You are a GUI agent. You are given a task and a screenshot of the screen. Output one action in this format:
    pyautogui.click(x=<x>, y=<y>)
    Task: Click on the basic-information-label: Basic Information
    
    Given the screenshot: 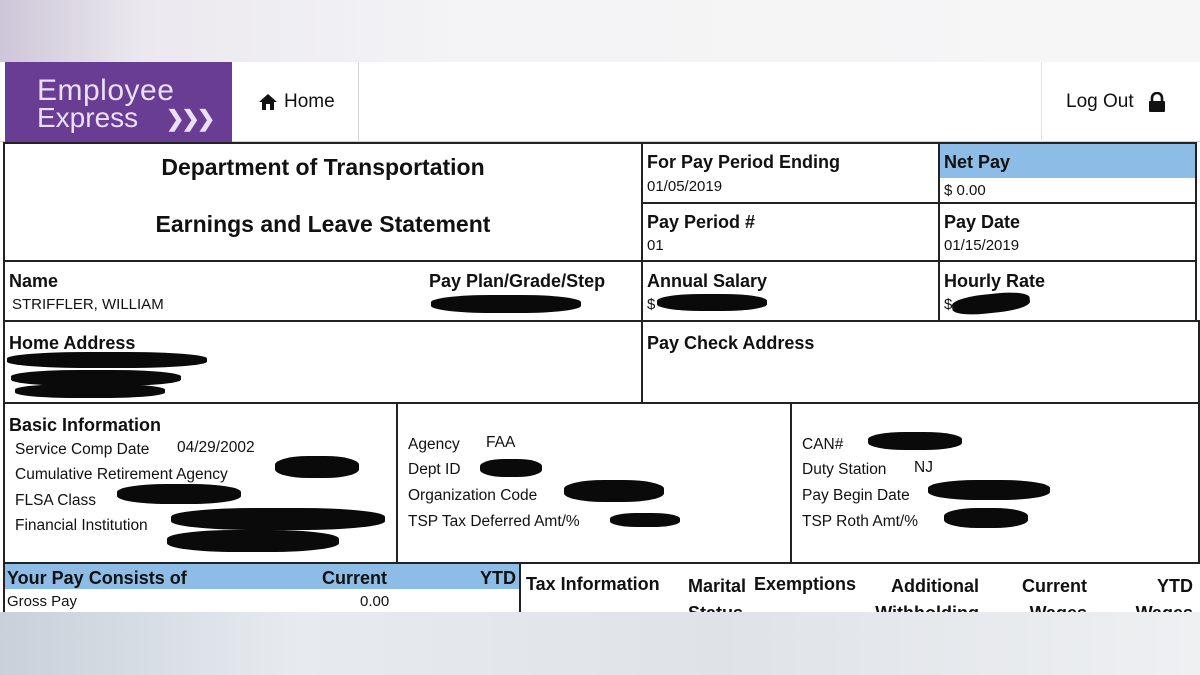 What is the action you would take?
    pyautogui.click(x=85, y=425)
    